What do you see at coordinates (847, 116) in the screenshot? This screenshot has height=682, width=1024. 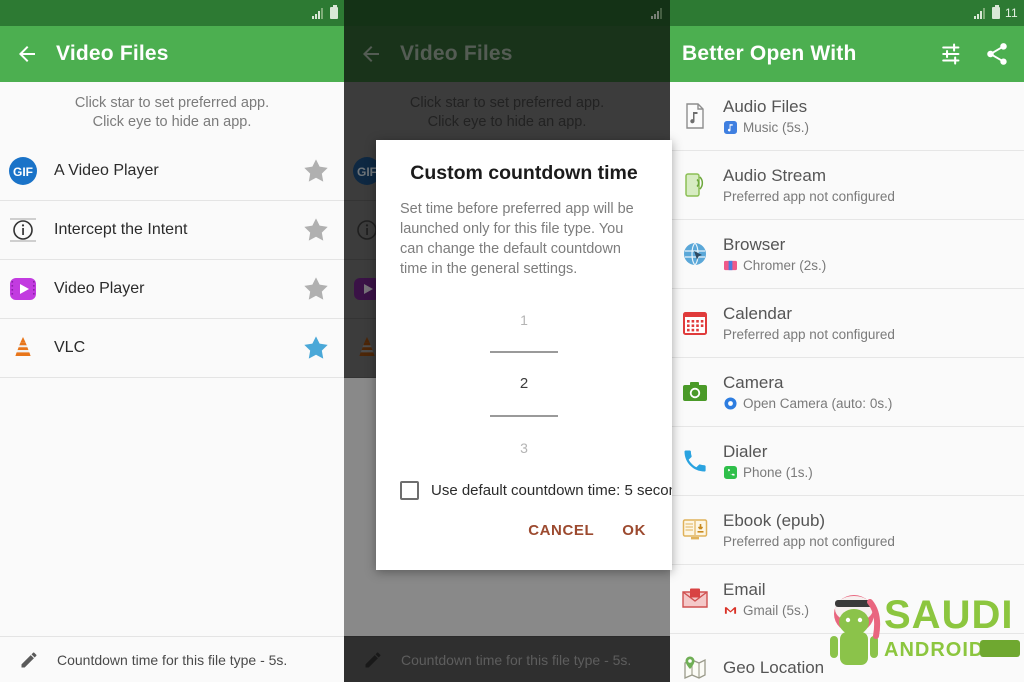 I see `type-row-audio-files: Audio Files Music (5s.)` at bounding box center [847, 116].